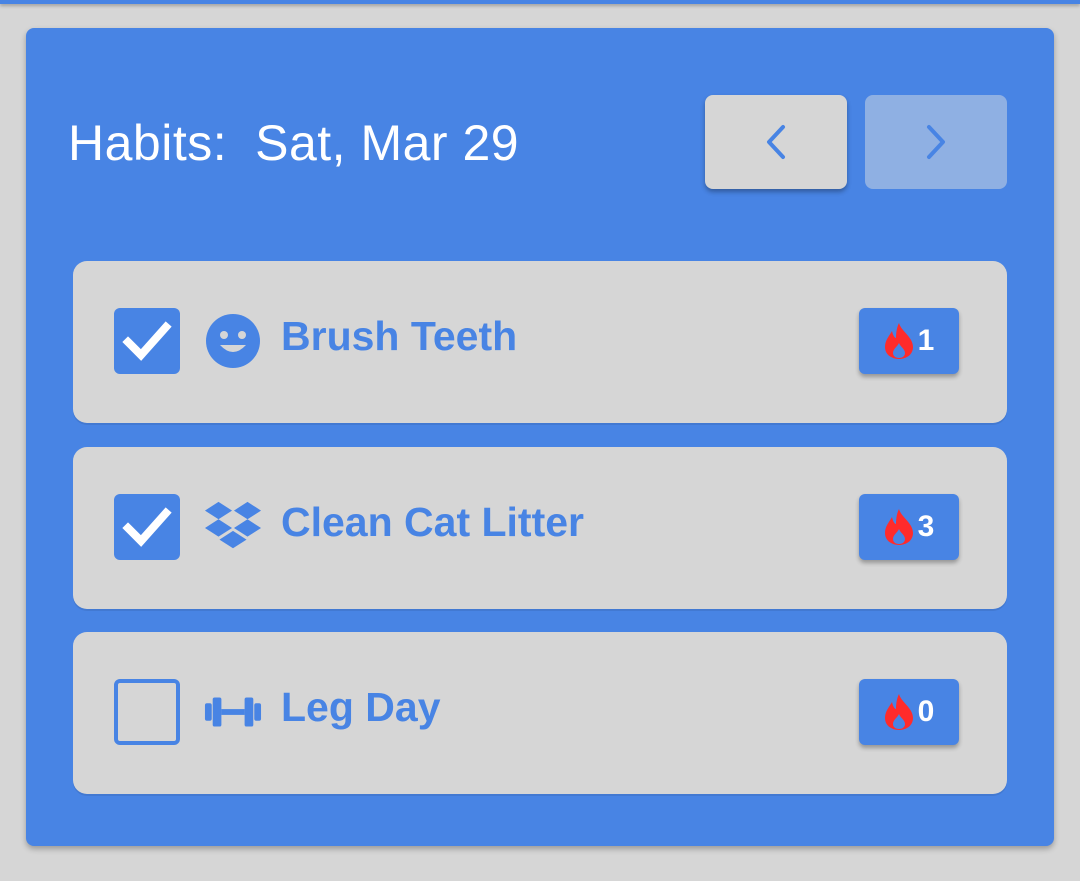 Image resolution: width=1080 pixels, height=881 pixels. I want to click on streak-count: 1, so click(926, 340).